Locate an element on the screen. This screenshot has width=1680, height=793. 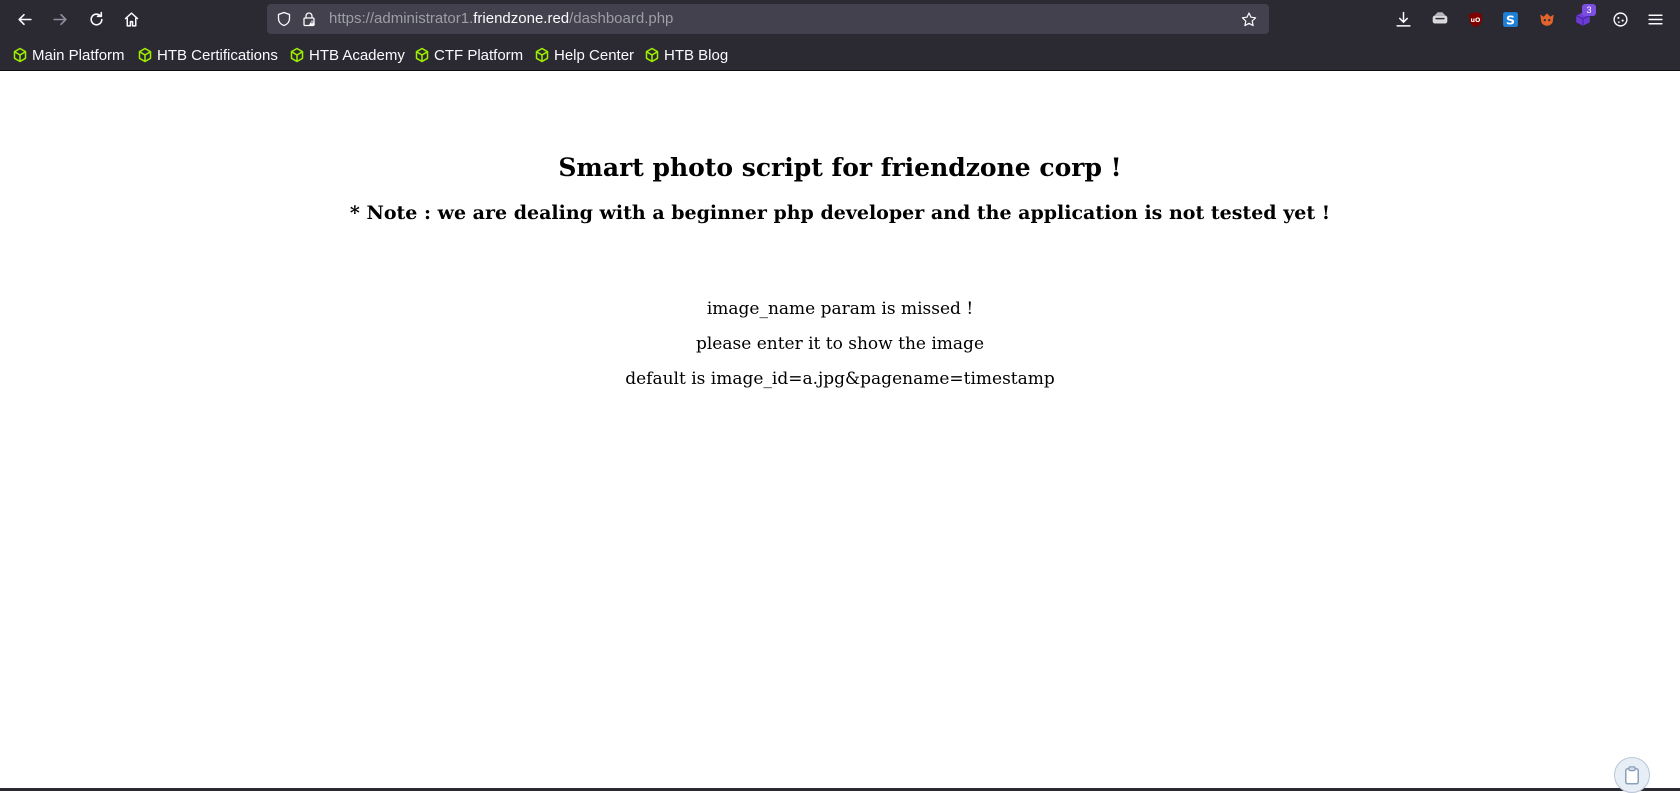
bookmark-htb-academy: HTB Academy is located at coordinates (347, 55).